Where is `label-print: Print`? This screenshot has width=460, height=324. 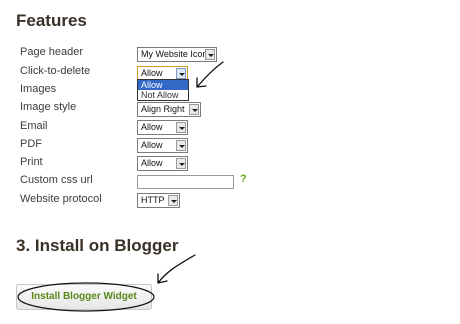 label-print: Print is located at coordinates (31, 162).